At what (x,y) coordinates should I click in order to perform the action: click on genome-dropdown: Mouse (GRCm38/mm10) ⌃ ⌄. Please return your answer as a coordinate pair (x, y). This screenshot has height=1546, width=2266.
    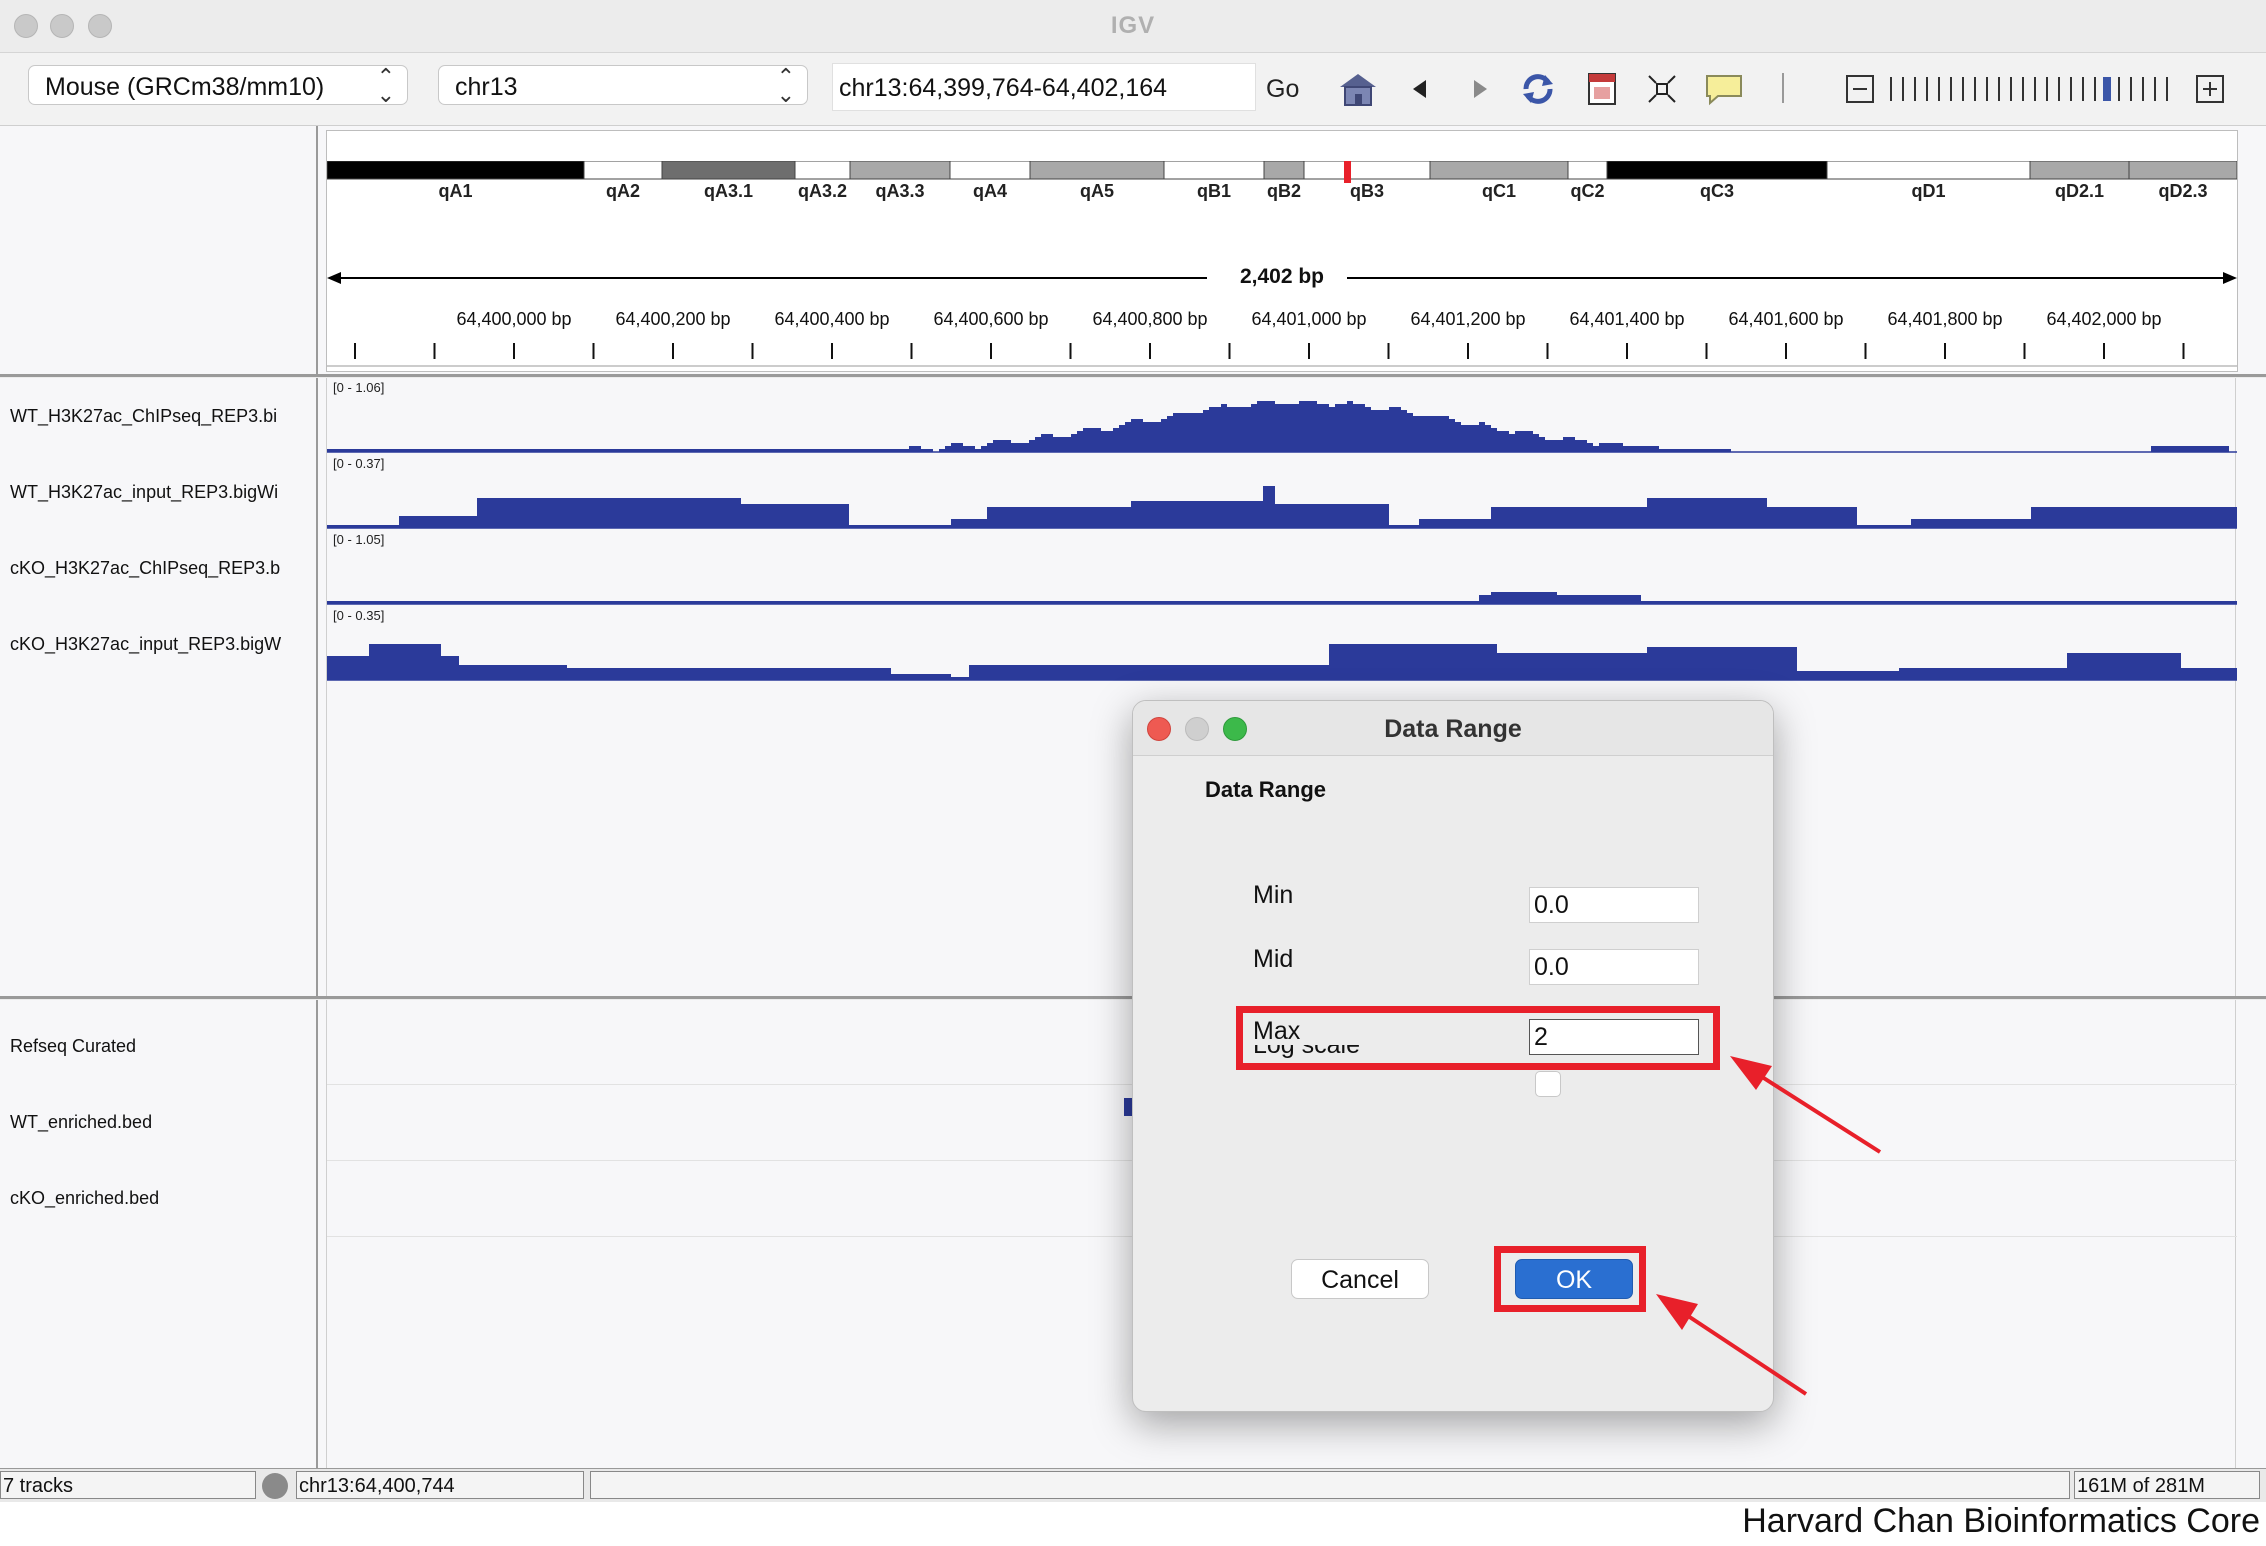
    Looking at the image, I should click on (218, 85).